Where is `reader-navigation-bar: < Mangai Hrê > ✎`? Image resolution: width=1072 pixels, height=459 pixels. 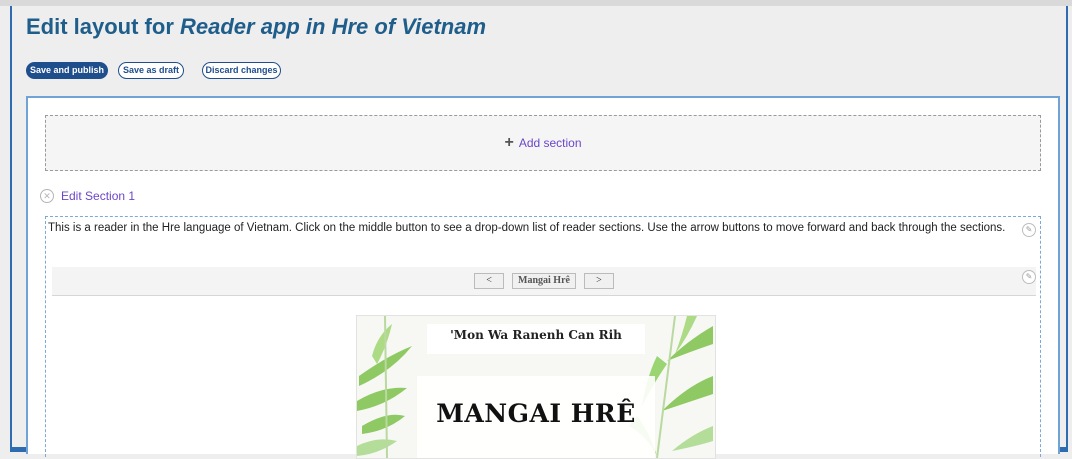
reader-navigation-bar: < Mangai Hrê > ✎ is located at coordinates (544, 281).